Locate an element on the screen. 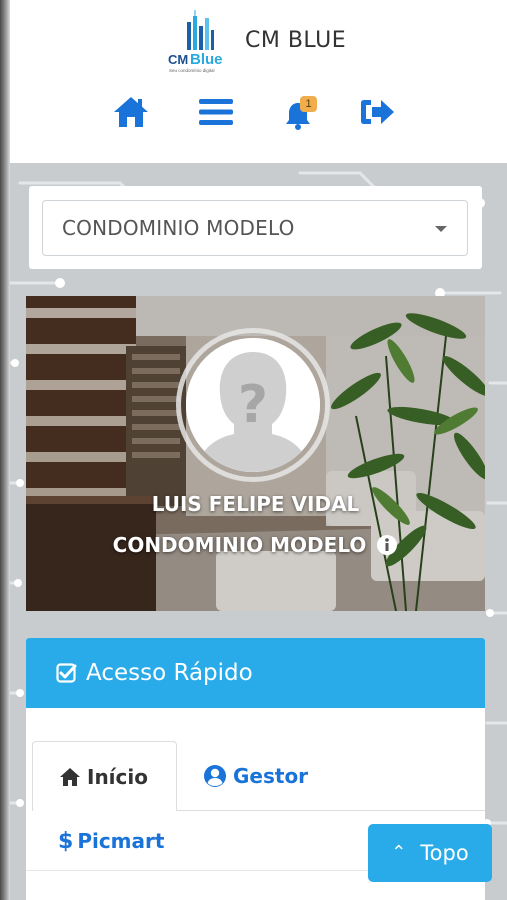 This screenshot has height=900, width=507. user-circle-icon is located at coordinates (215, 776).